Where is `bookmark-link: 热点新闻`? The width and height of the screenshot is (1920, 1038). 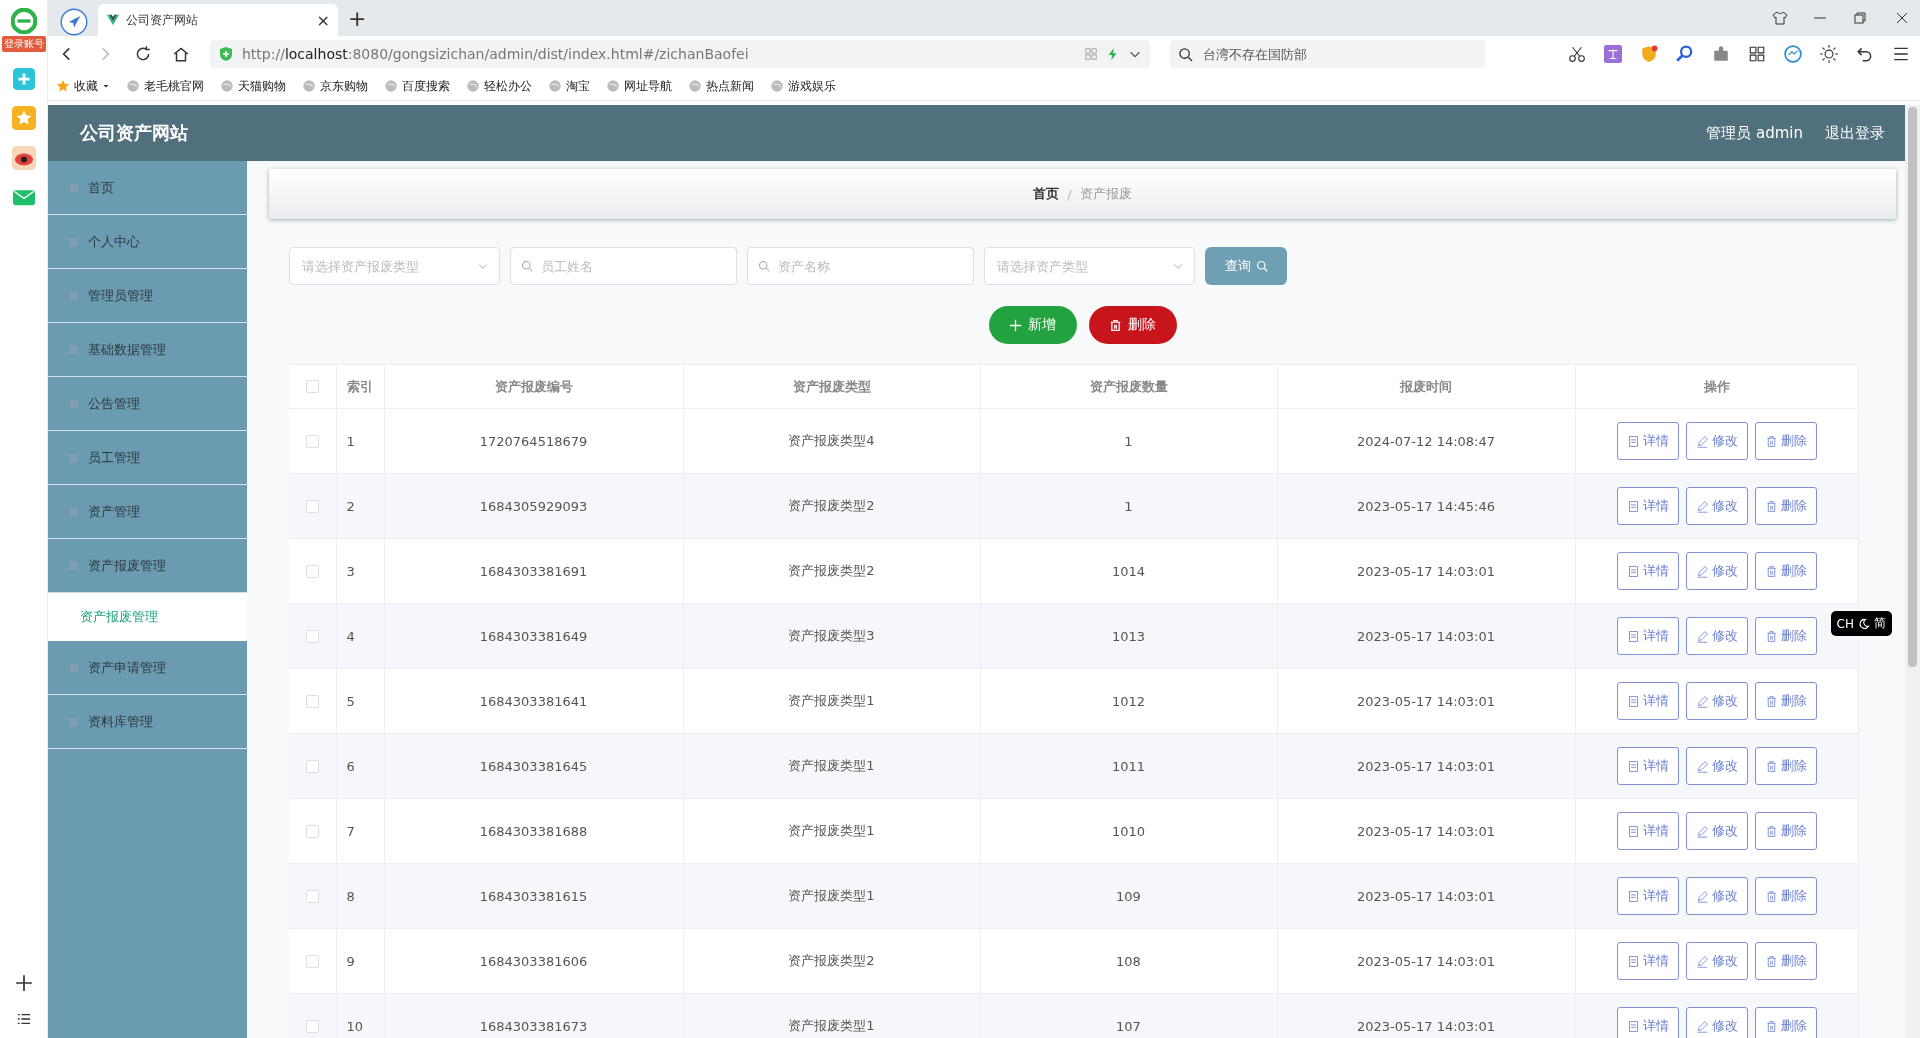 bookmark-link: 热点新闻 is located at coordinates (730, 86).